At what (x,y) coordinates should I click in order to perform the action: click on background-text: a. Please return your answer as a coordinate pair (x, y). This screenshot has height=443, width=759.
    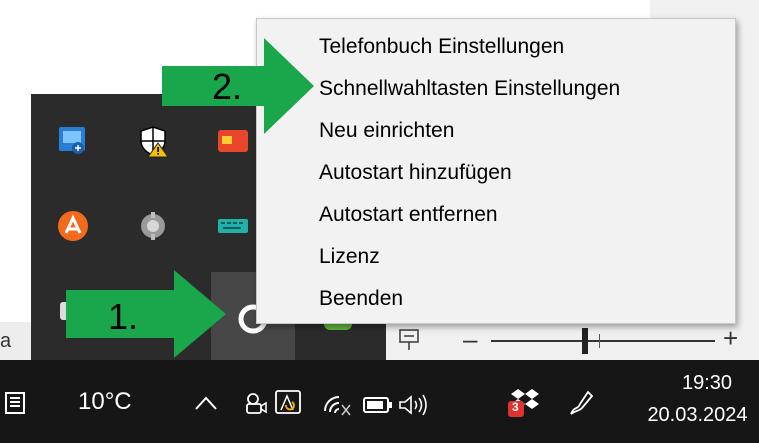
    Looking at the image, I should click on (6, 341).